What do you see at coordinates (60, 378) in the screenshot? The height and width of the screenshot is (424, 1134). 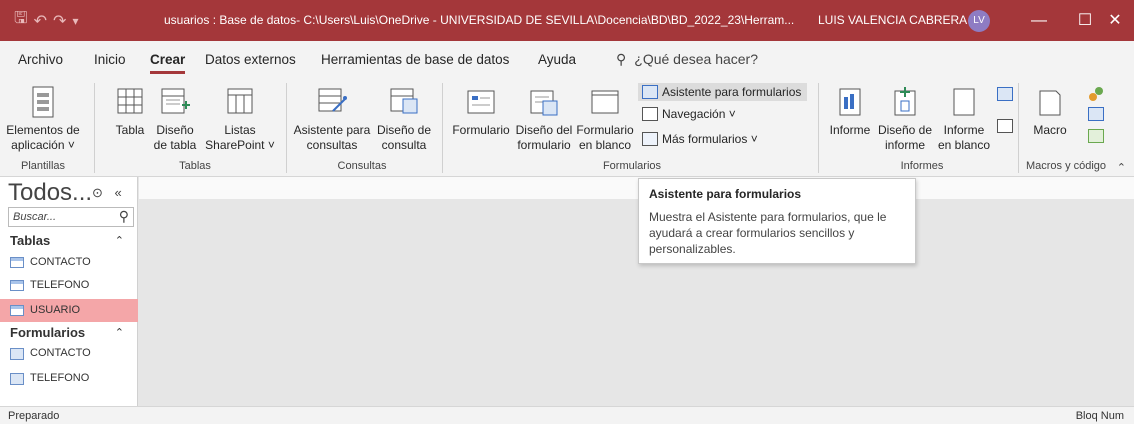 I see `list-item-label: TELEFONO` at bounding box center [60, 378].